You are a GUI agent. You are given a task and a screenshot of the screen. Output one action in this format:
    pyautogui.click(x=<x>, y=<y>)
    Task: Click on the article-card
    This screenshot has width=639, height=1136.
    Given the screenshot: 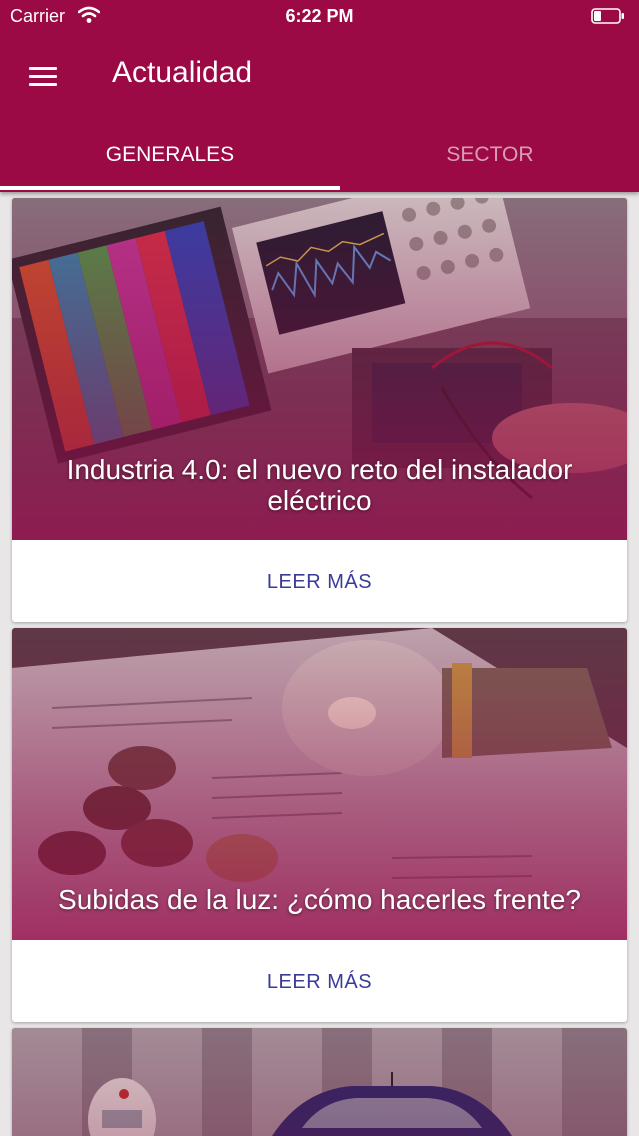 What is the action you would take?
    pyautogui.click(x=319, y=1082)
    